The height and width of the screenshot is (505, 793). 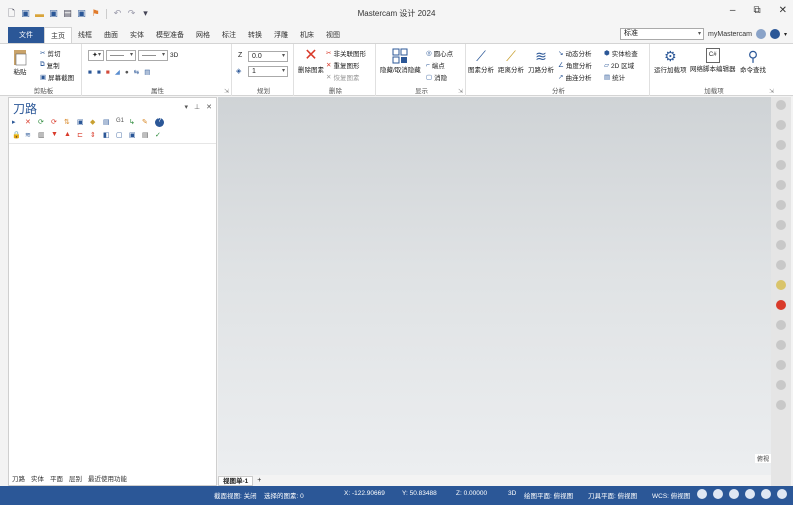 I want to click on panel-tab-recent: 最近使用功能, so click(x=107, y=478).